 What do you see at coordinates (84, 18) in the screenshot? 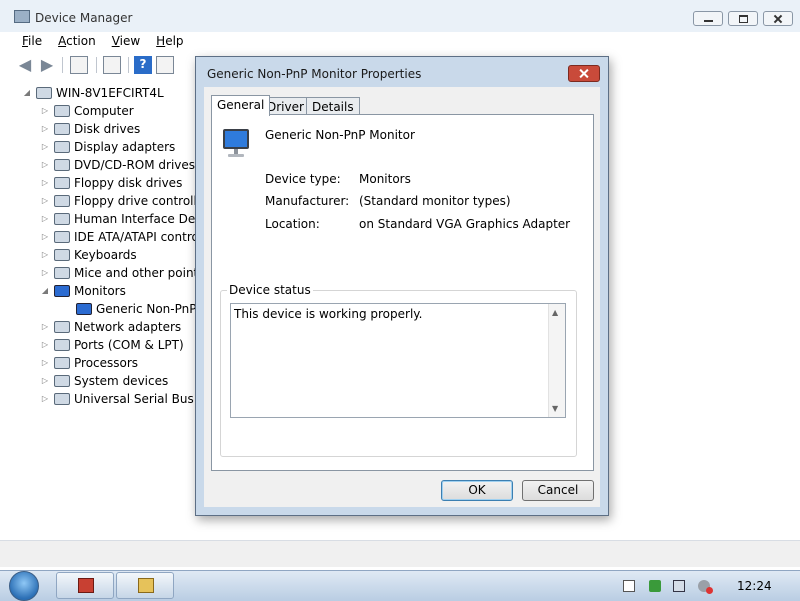
I see `window-title: Device Manager` at bounding box center [84, 18].